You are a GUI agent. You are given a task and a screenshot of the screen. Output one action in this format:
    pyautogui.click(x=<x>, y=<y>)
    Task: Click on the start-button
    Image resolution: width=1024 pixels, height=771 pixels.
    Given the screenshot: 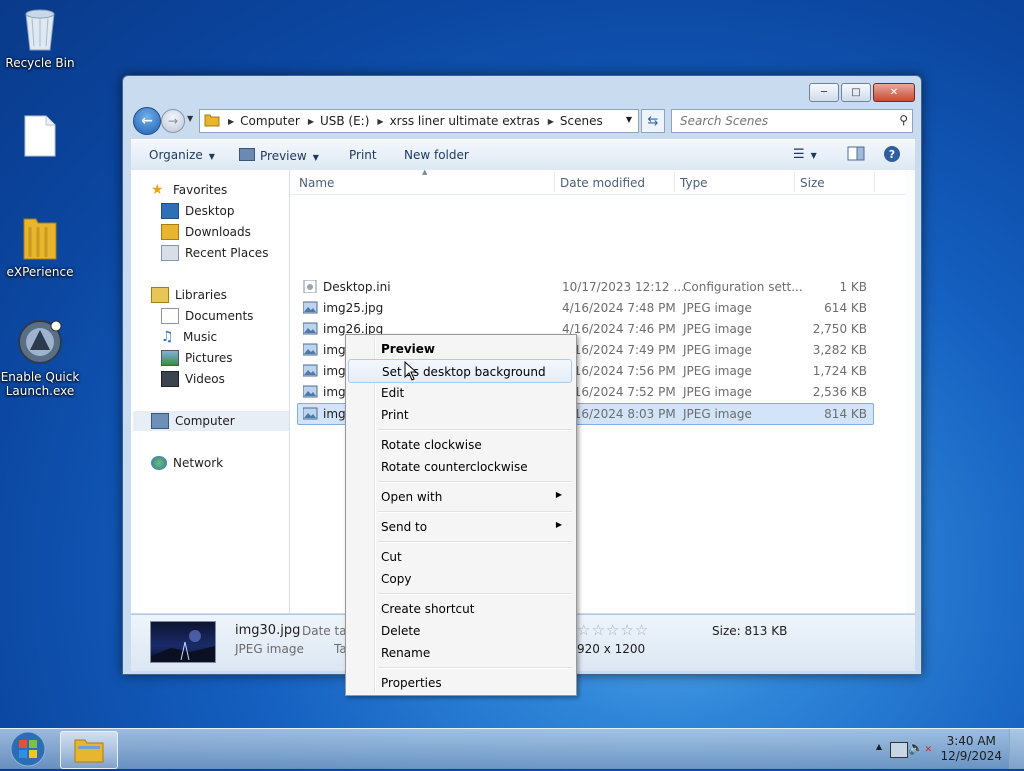 What is the action you would take?
    pyautogui.click(x=28, y=749)
    